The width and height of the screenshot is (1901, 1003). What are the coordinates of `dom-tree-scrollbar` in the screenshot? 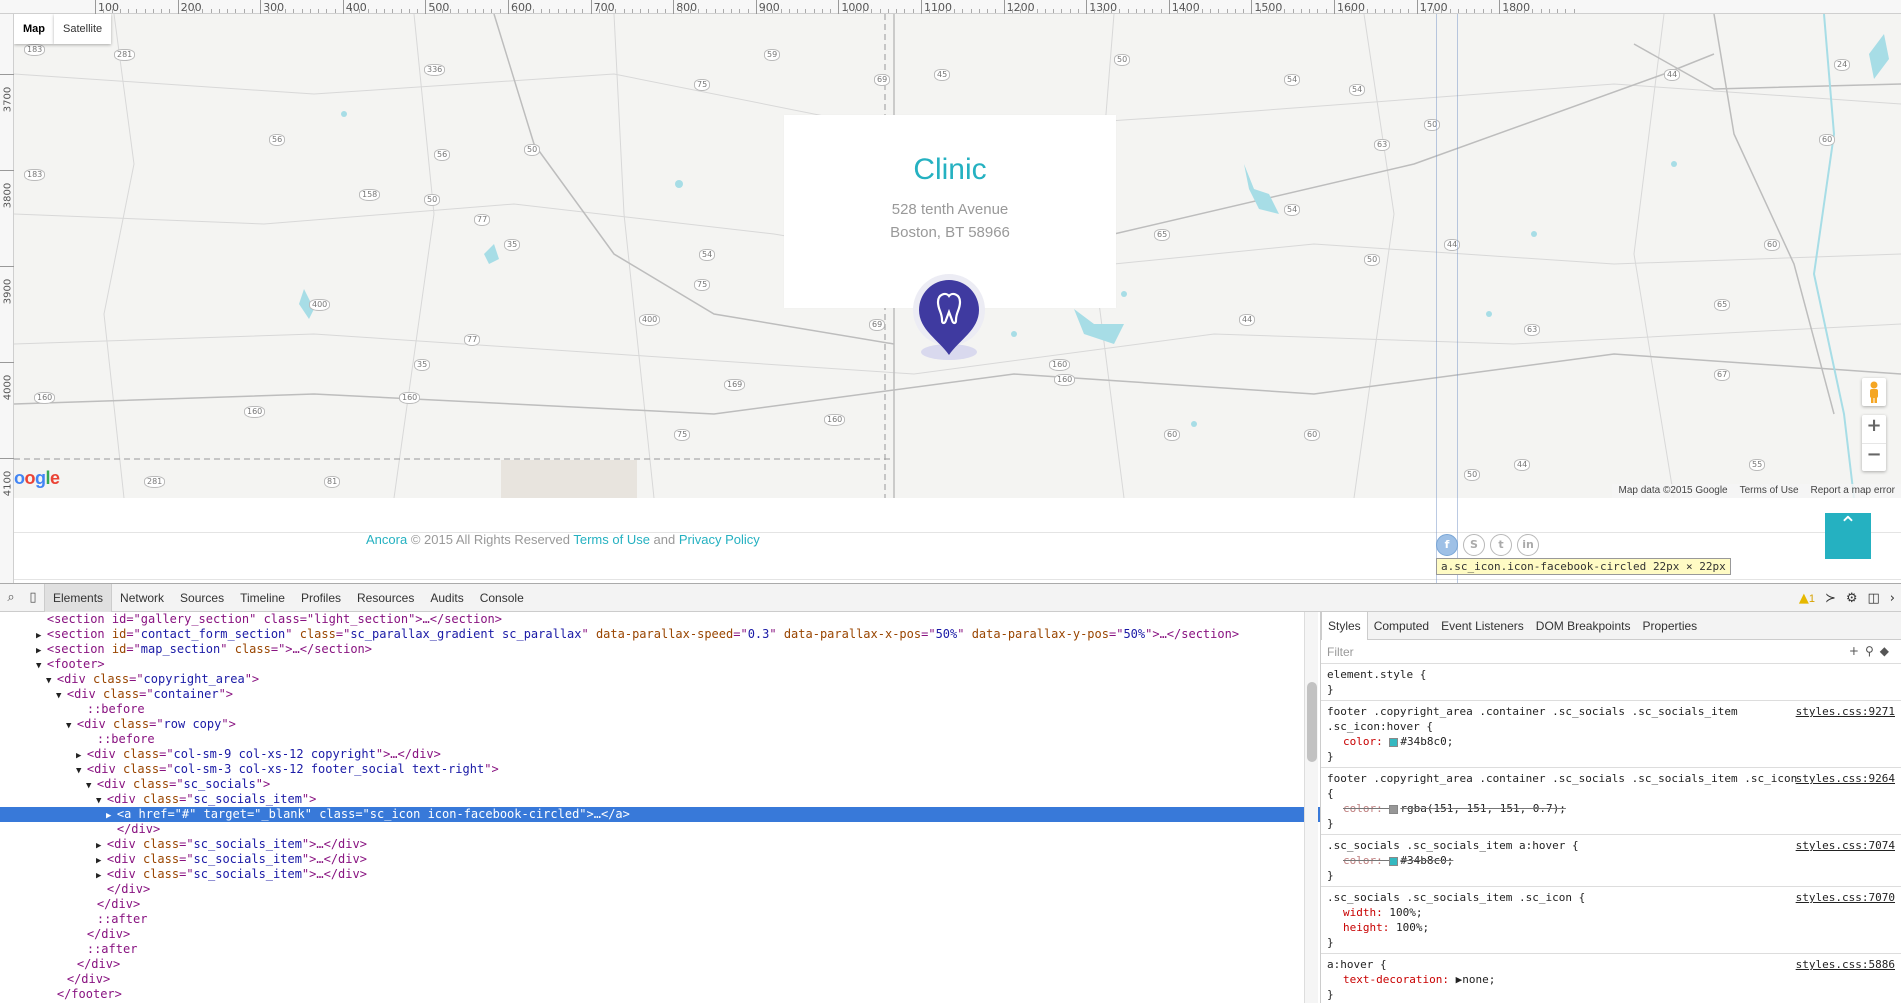 It's located at (1311, 807).